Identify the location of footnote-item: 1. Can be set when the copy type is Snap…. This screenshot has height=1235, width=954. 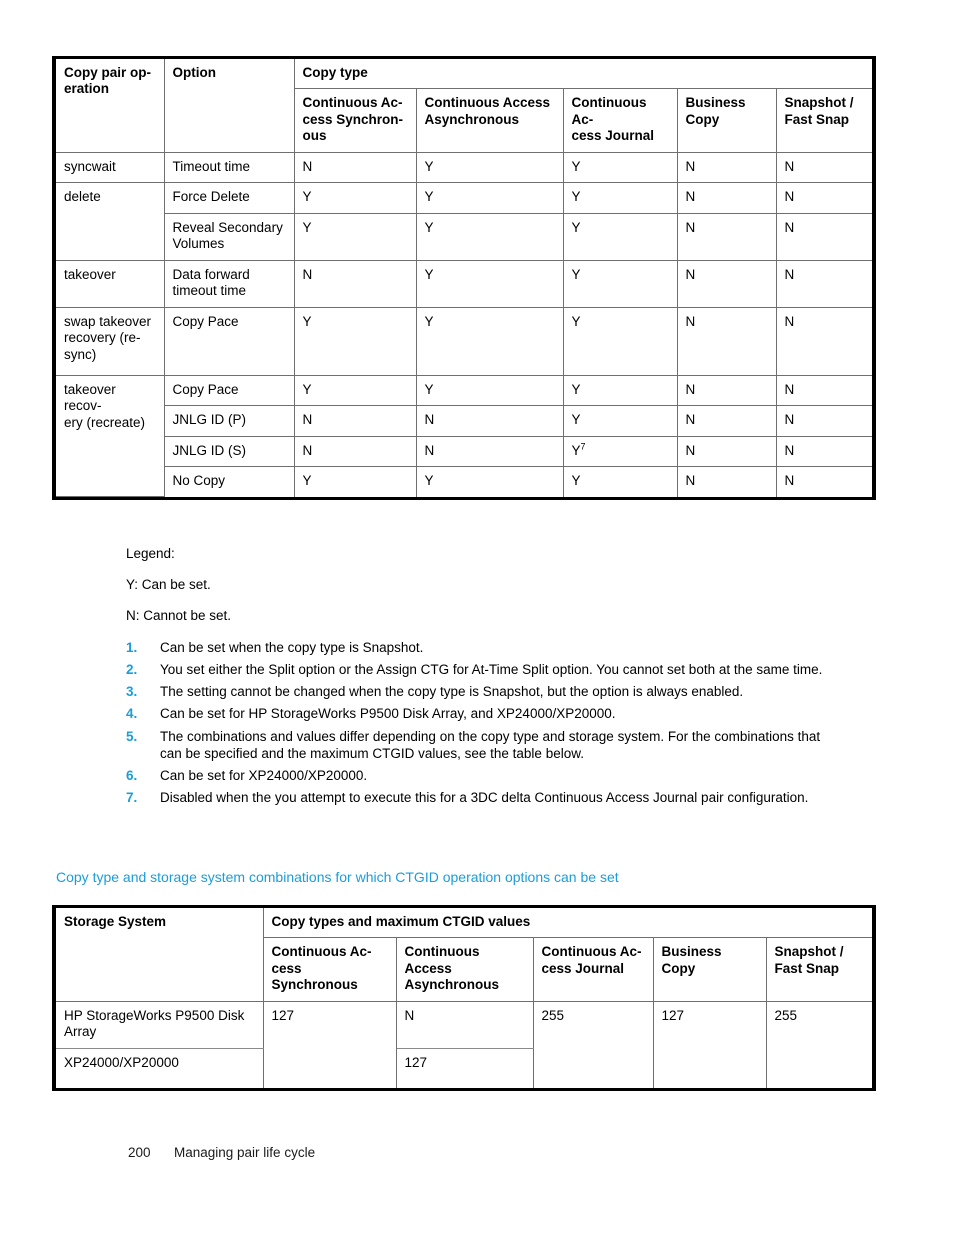
(484, 647).